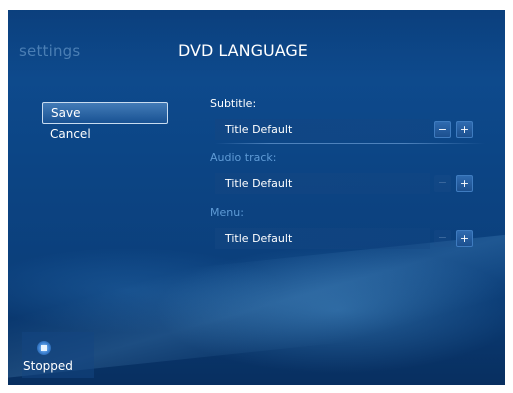  What do you see at coordinates (464, 238) in the screenshot?
I see `menu-language-increment-button: +` at bounding box center [464, 238].